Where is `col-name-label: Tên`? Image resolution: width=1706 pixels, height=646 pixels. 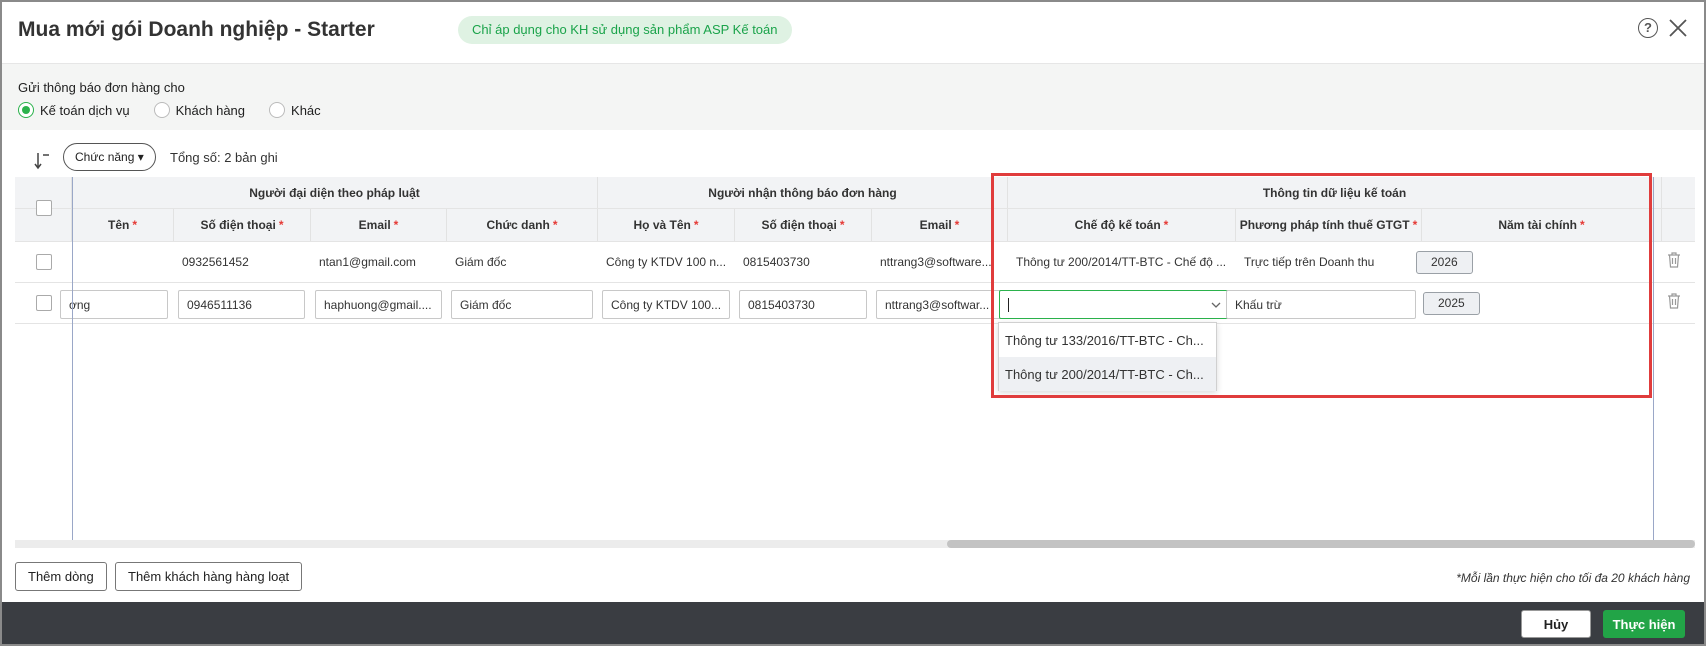 col-name-label: Tên is located at coordinates (118, 225).